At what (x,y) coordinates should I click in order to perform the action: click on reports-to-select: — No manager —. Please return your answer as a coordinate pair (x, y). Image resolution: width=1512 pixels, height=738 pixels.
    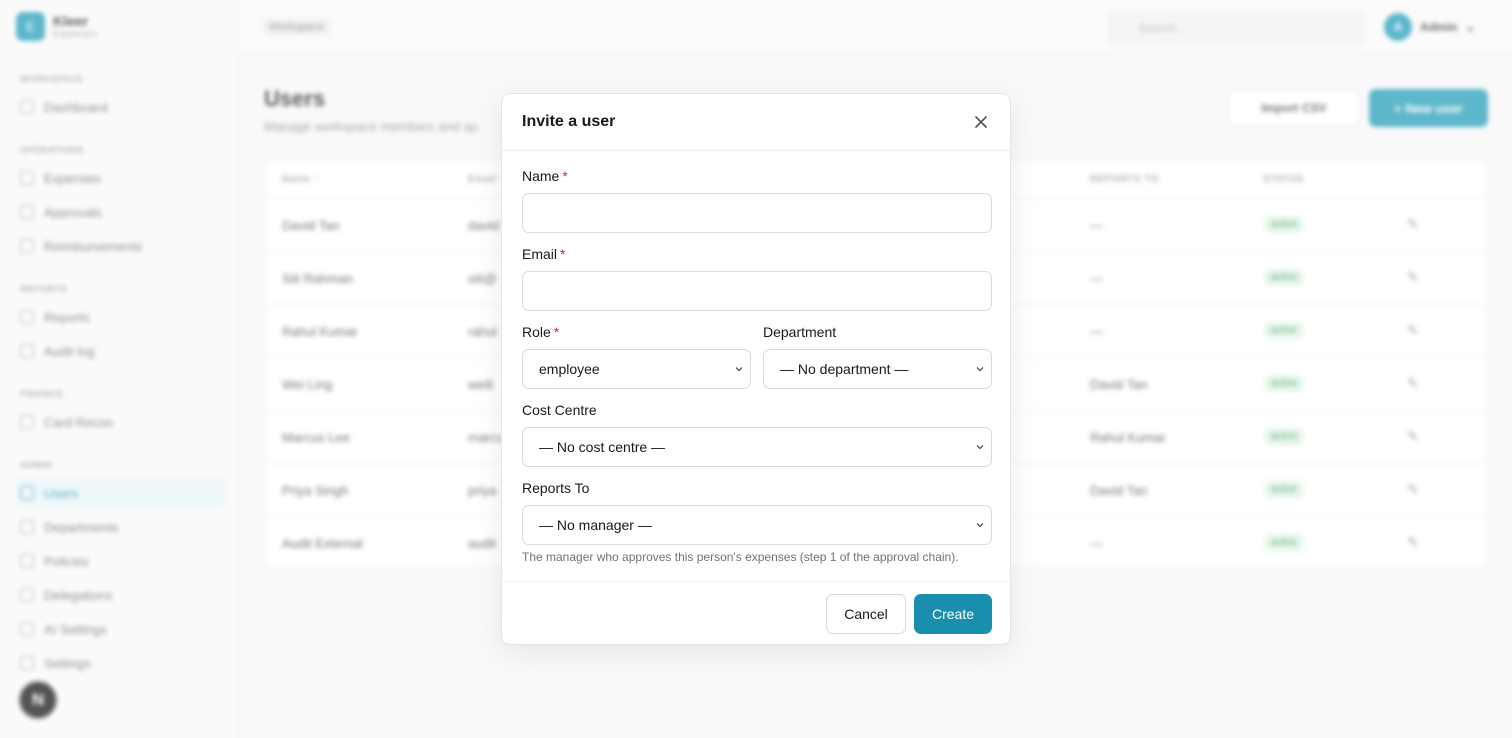
    Looking at the image, I should click on (757, 525).